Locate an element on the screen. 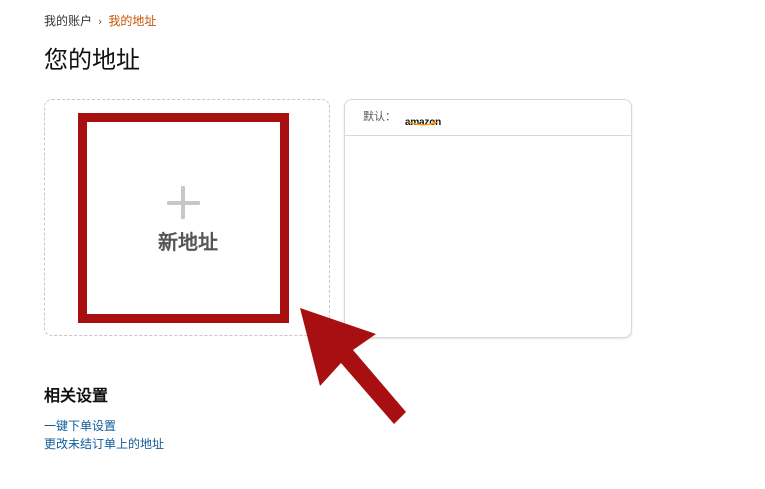 The image size is (765, 489). change-open-order-address-link: 更改未结订单上的地址 is located at coordinates (104, 444).